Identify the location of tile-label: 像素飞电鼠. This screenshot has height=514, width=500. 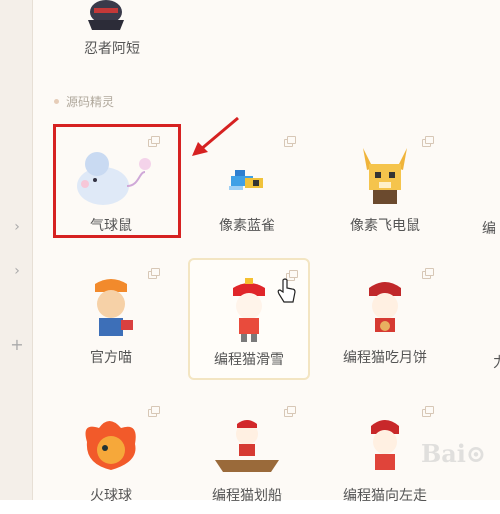
(385, 226).